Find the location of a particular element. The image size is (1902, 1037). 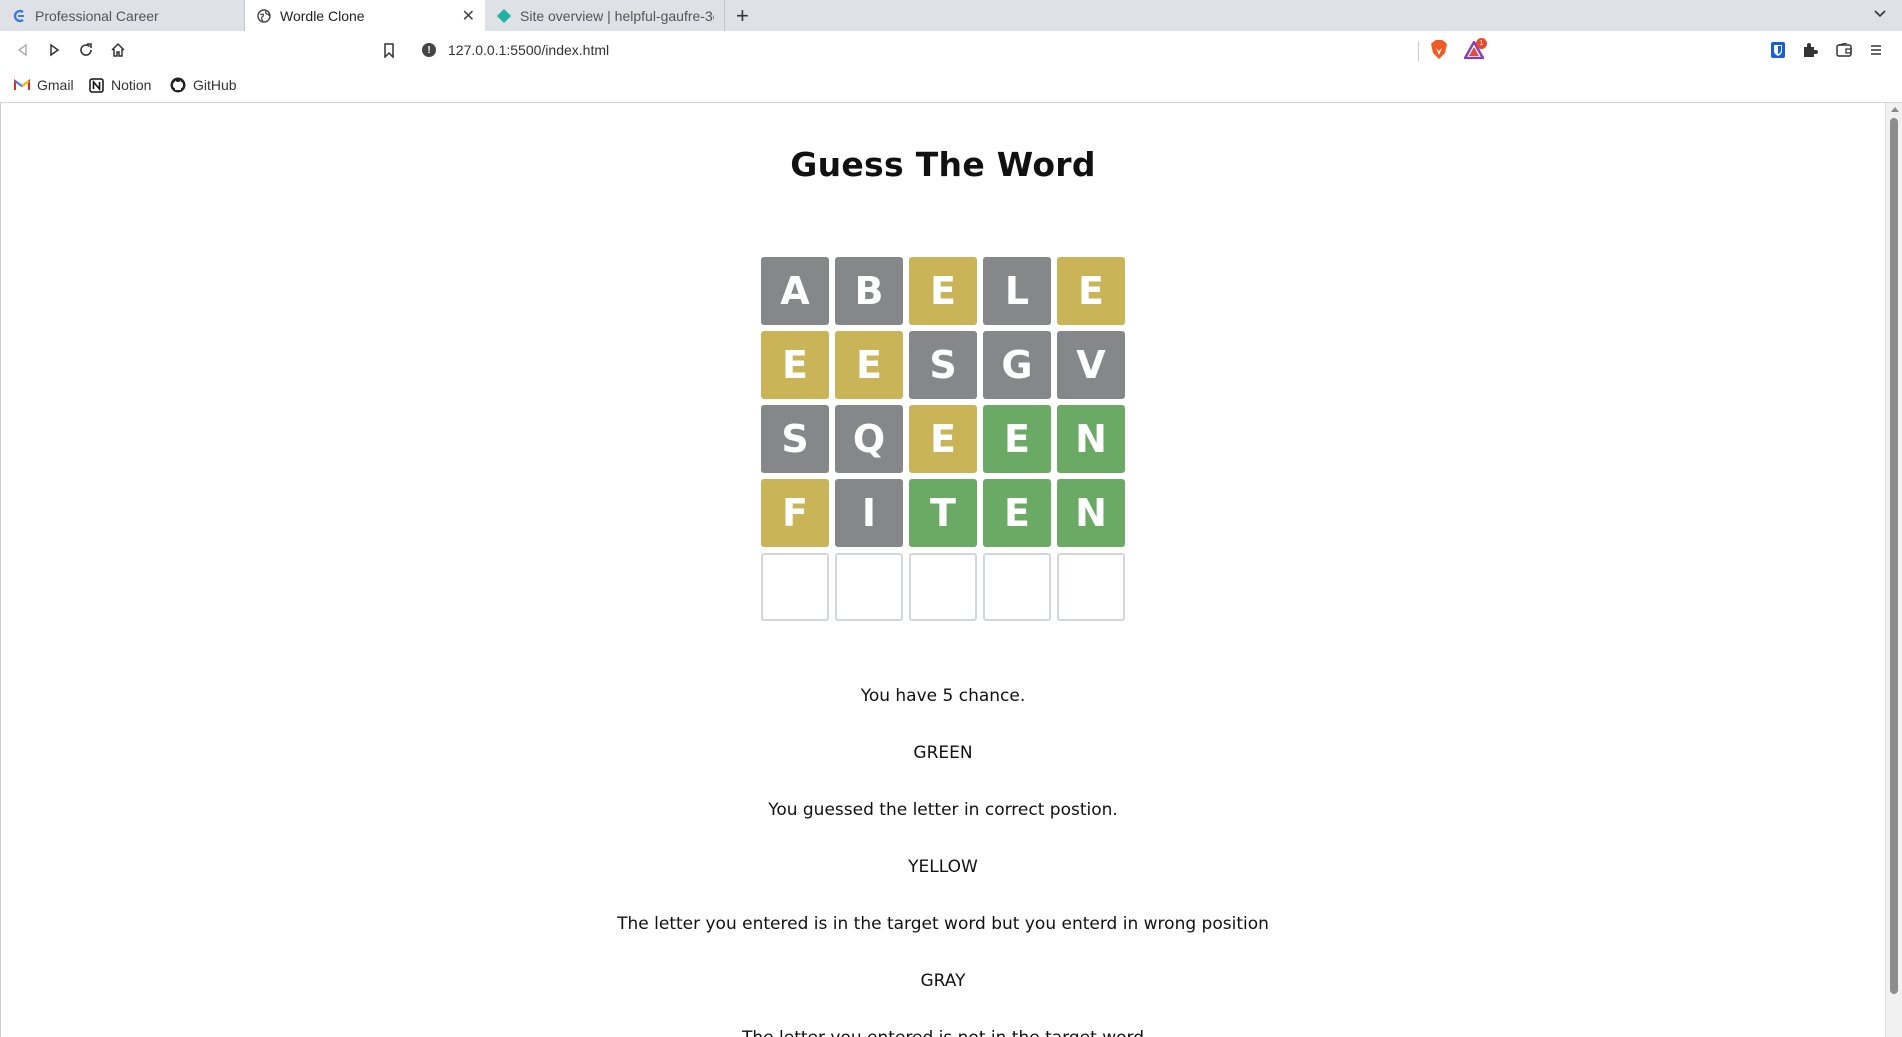

github-icon is located at coordinates (178, 85).